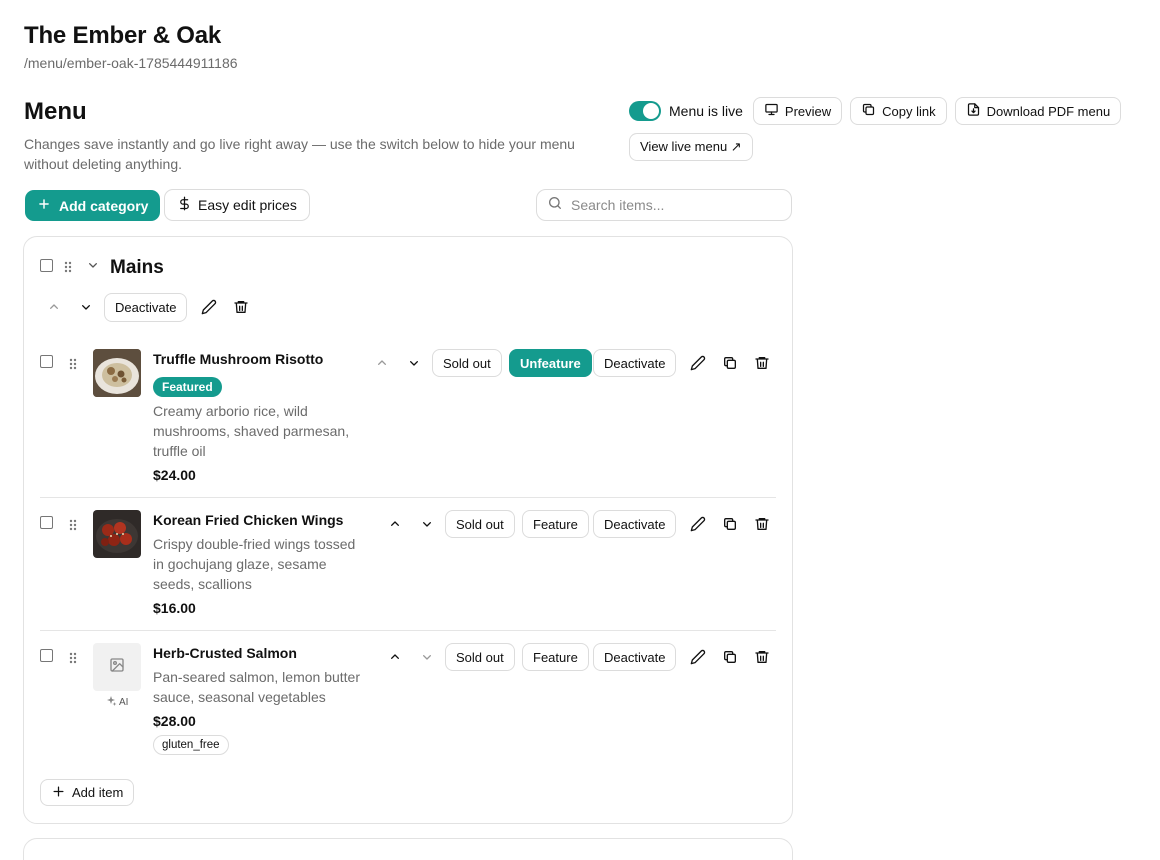  I want to click on search-box, so click(664, 205).